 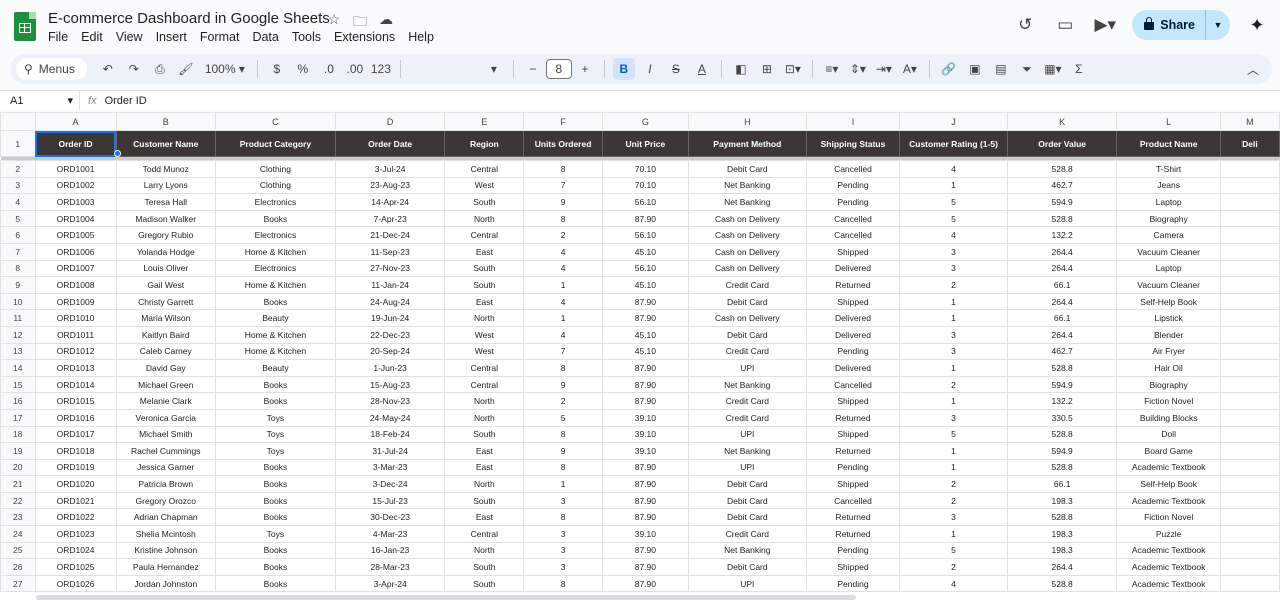 I want to click on data-cell: 39.10, so click(x=645, y=417).